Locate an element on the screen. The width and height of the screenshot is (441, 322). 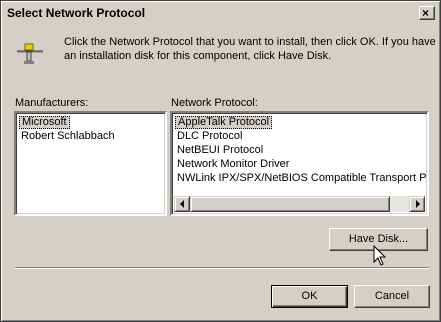
separator is located at coordinates (222, 268).